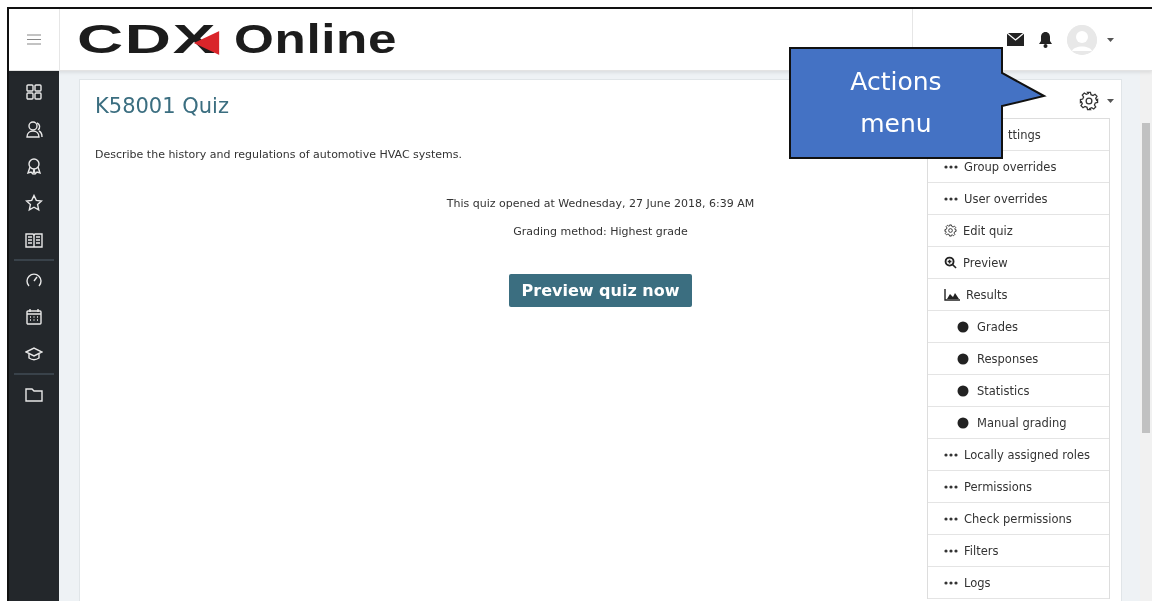  Describe the element at coordinates (1018, 231) in the screenshot. I see `menu-item: Edit quiz` at that location.